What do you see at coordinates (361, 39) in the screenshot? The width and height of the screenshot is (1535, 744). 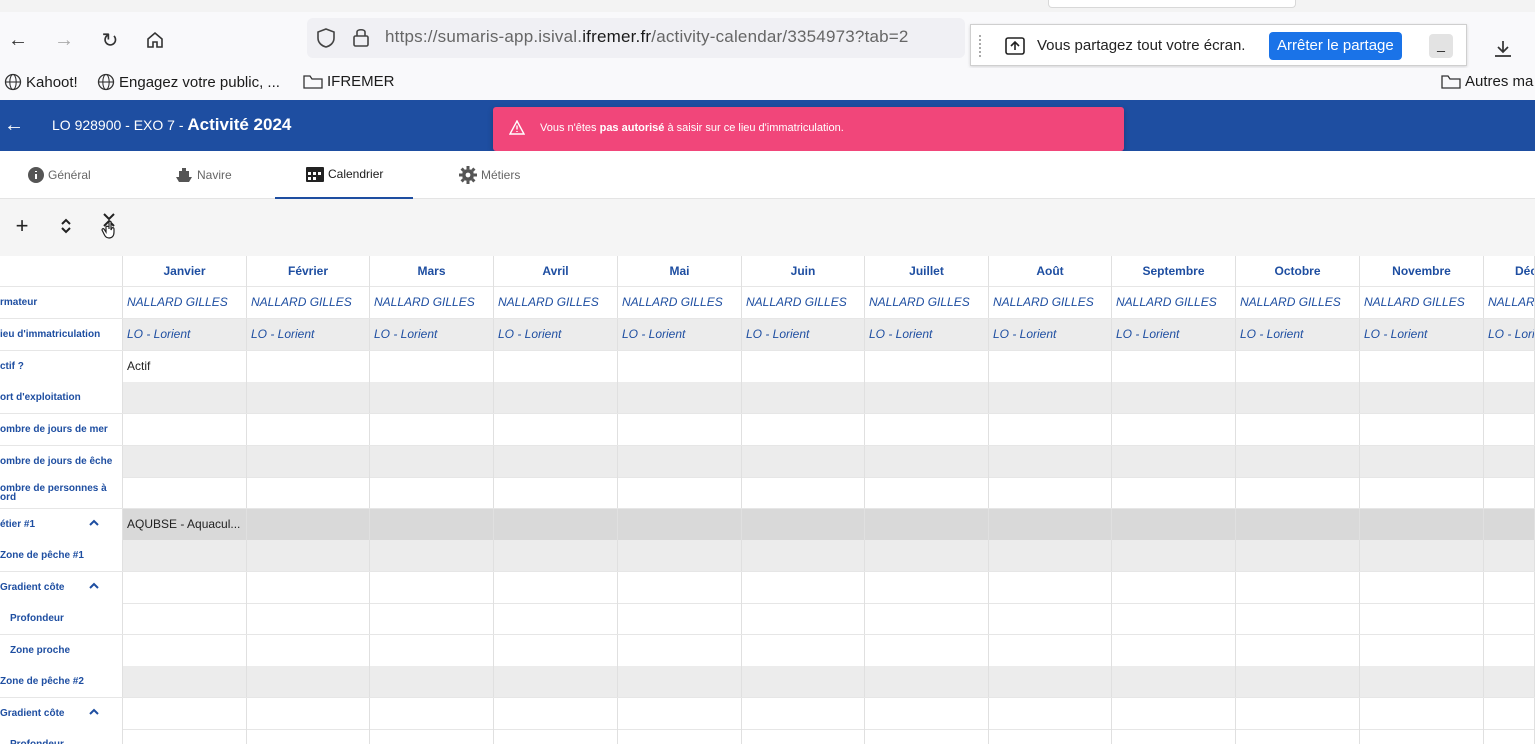 I see `lock-icon` at bounding box center [361, 39].